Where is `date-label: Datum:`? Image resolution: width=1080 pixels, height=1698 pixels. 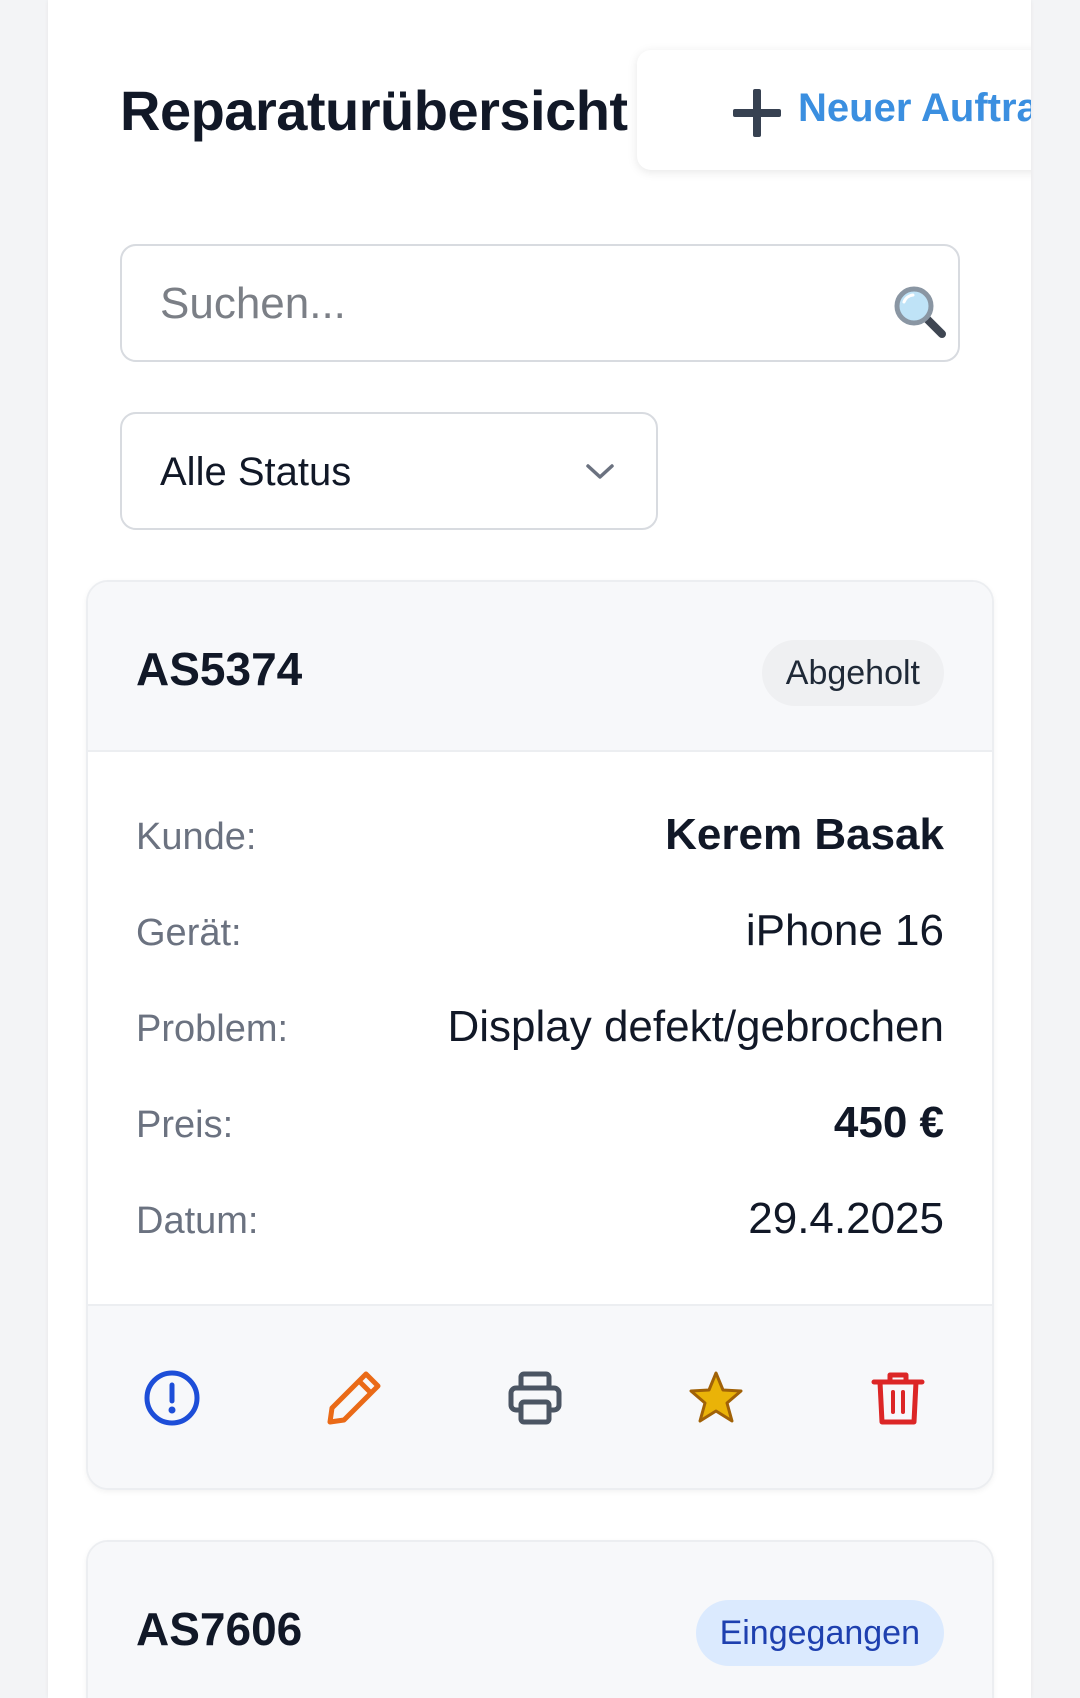
date-label: Datum: is located at coordinates (197, 1221).